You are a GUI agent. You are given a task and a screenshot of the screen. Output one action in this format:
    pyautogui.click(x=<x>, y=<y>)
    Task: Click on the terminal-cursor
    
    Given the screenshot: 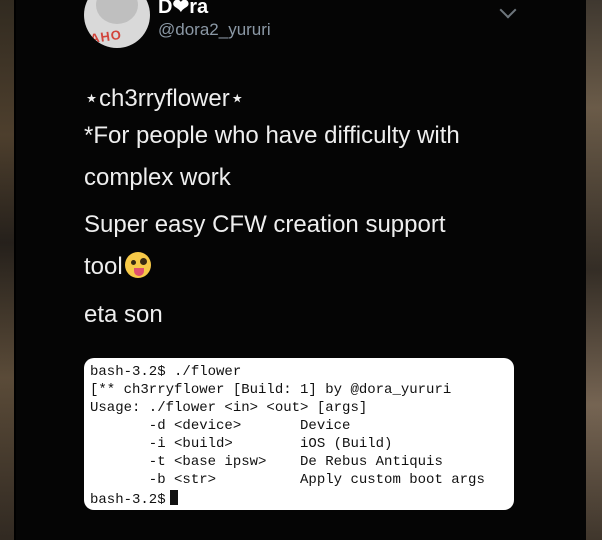 What is the action you would take?
    pyautogui.click(x=173, y=497)
    